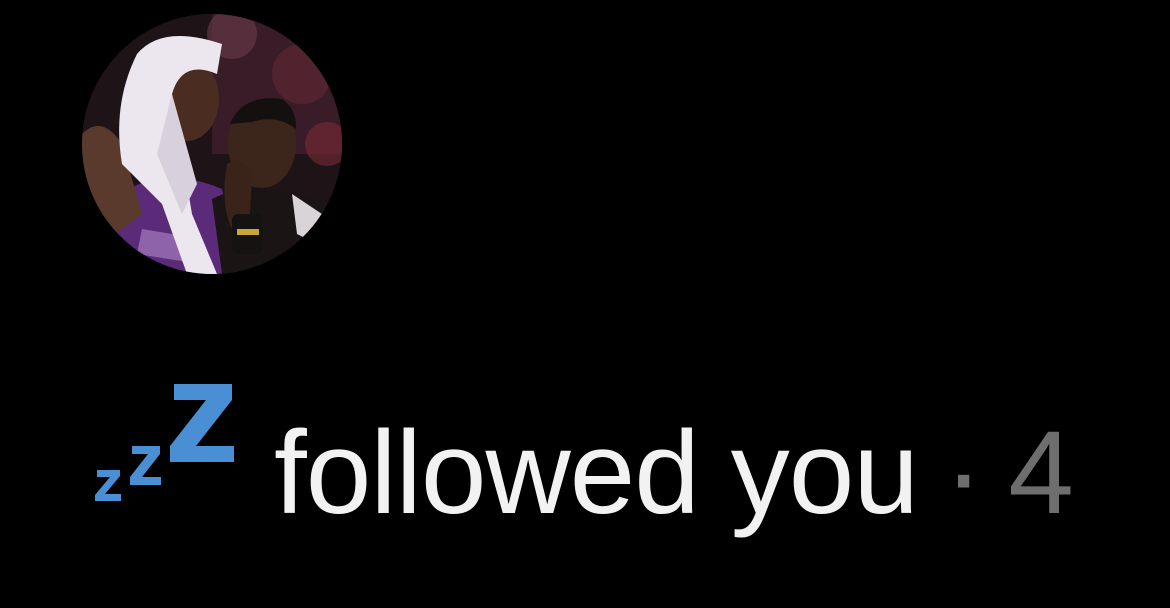  I want to click on notification-text: followed you · 4, so click(674, 472).